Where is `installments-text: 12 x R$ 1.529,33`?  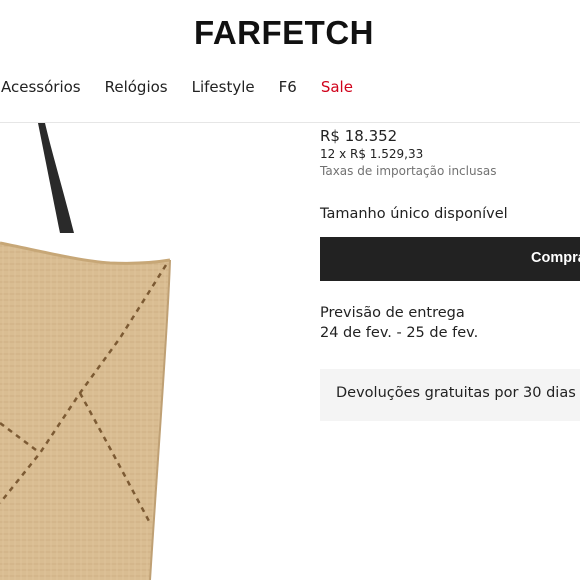
installments-text: 12 x R$ 1.529,33 is located at coordinates (372, 154).